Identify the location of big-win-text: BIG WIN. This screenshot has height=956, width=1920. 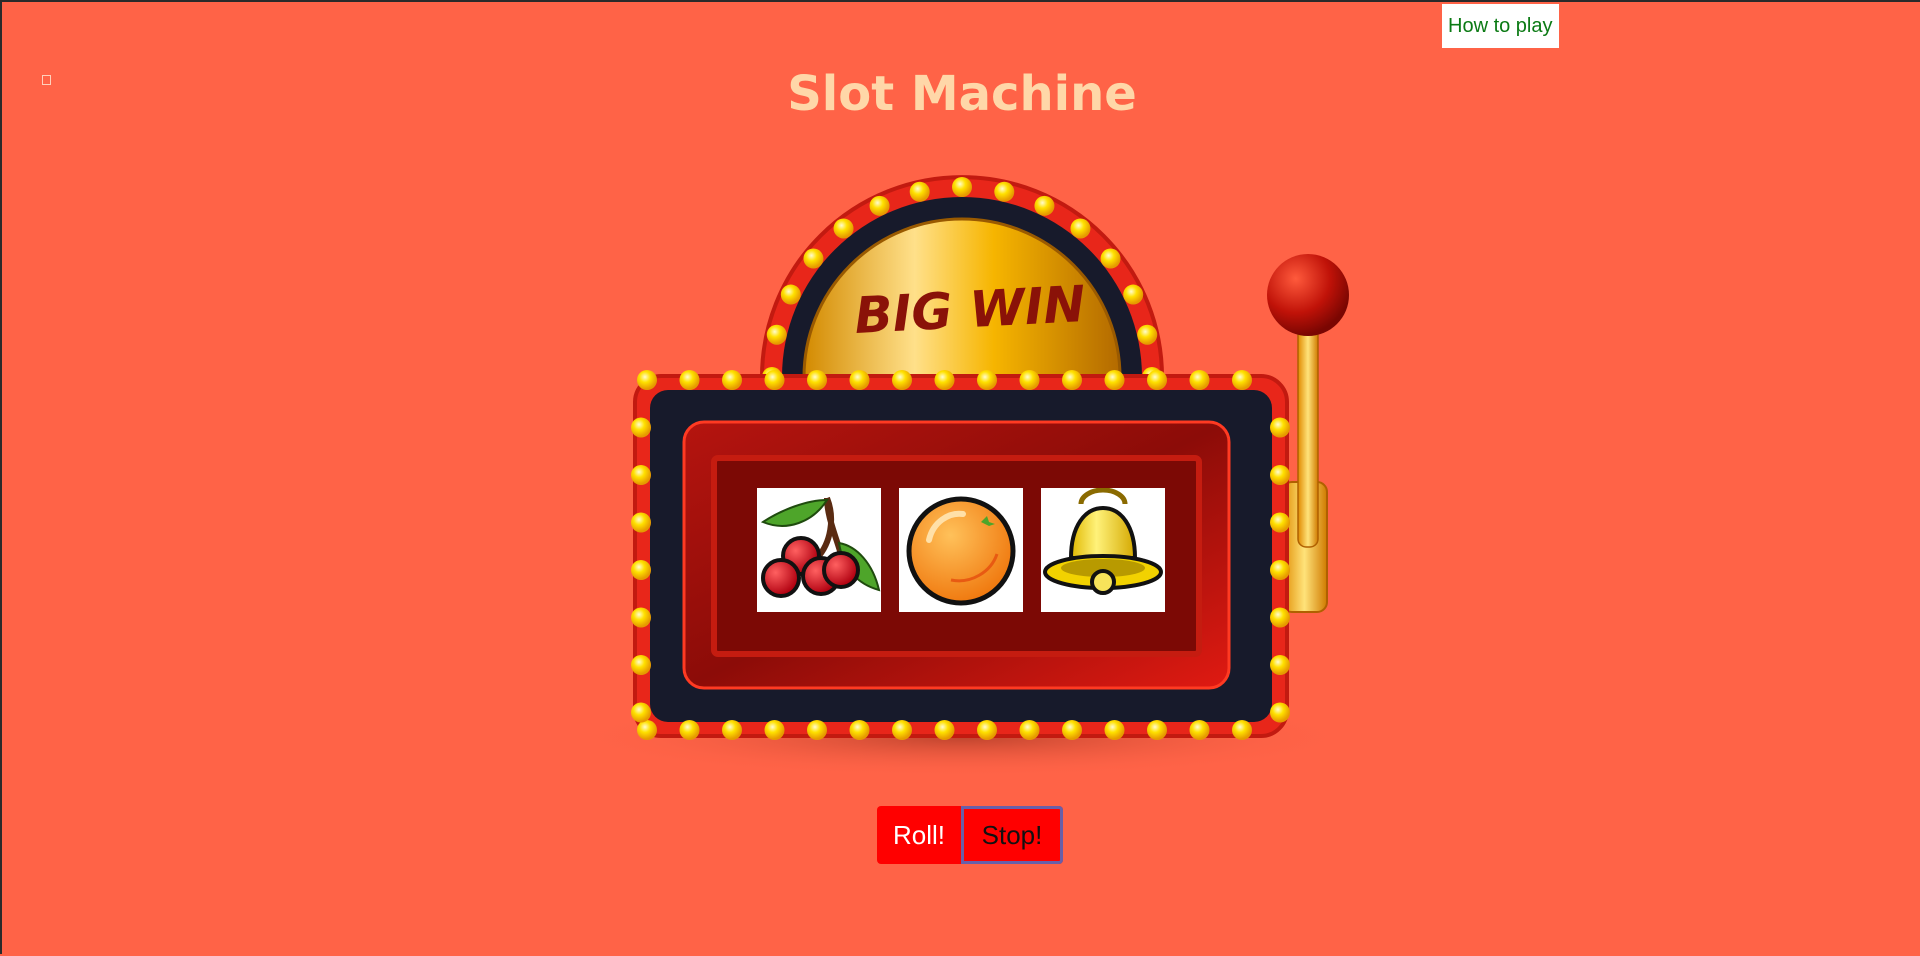
(969, 310).